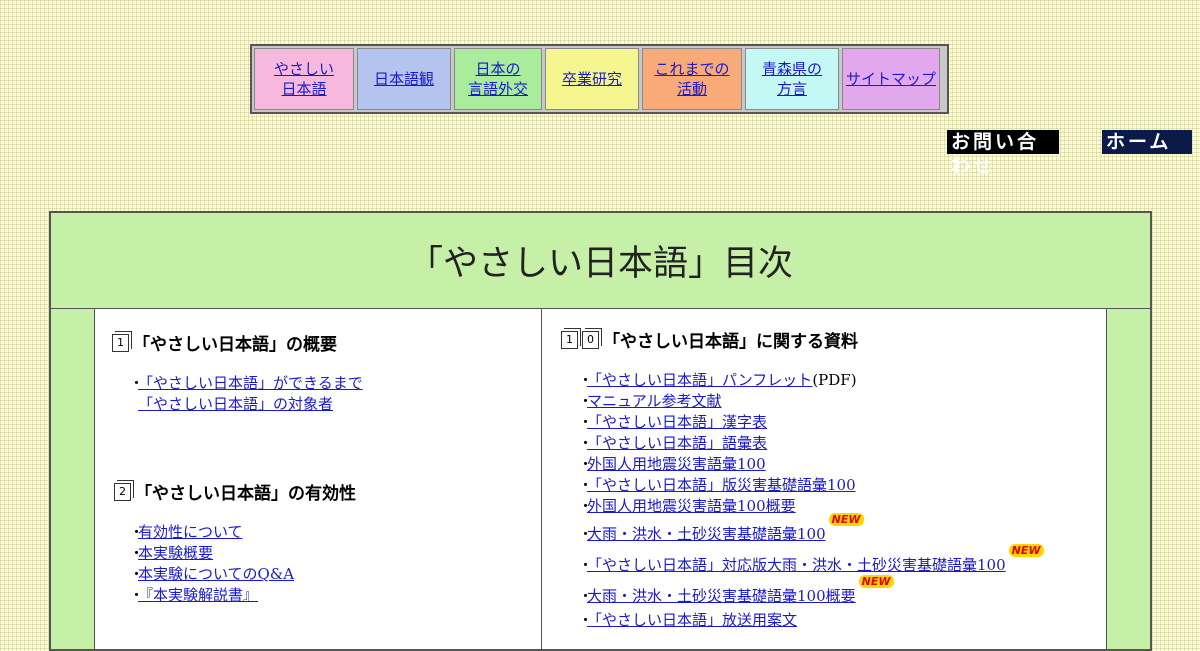 The height and width of the screenshot is (651, 1200). What do you see at coordinates (677, 422) in the screenshot?
I see `item-link: 「やさしい日本語」漢字表` at bounding box center [677, 422].